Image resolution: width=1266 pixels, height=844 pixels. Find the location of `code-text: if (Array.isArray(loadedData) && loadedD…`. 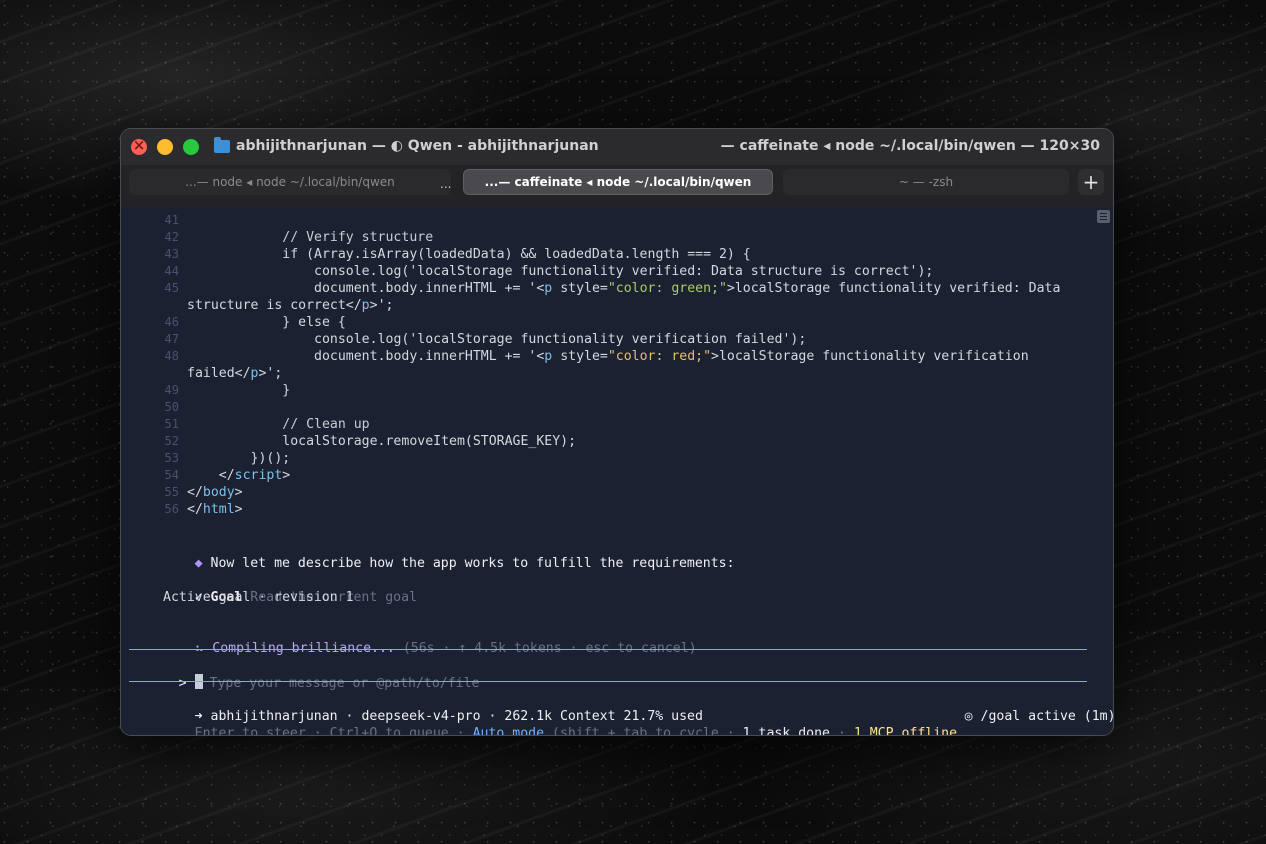

code-text: if (Array.isArray(loadedData) && loadedD… is located at coordinates (516, 254).